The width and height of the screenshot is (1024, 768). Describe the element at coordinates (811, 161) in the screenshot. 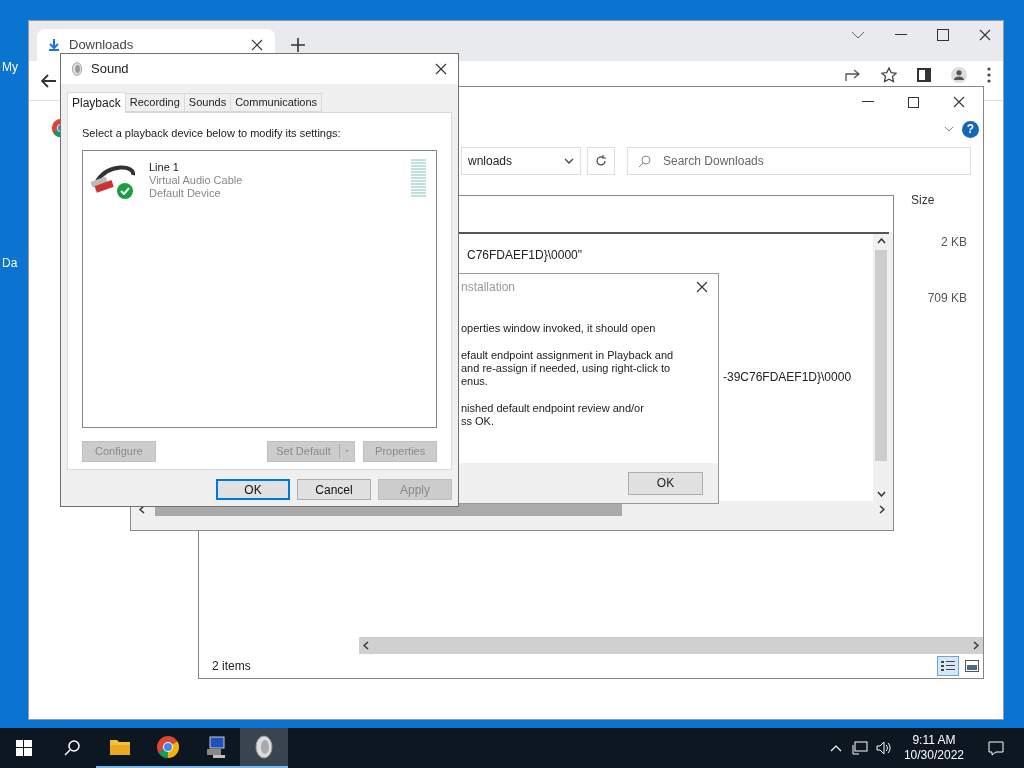

I see `search-input: Search Downloads` at that location.